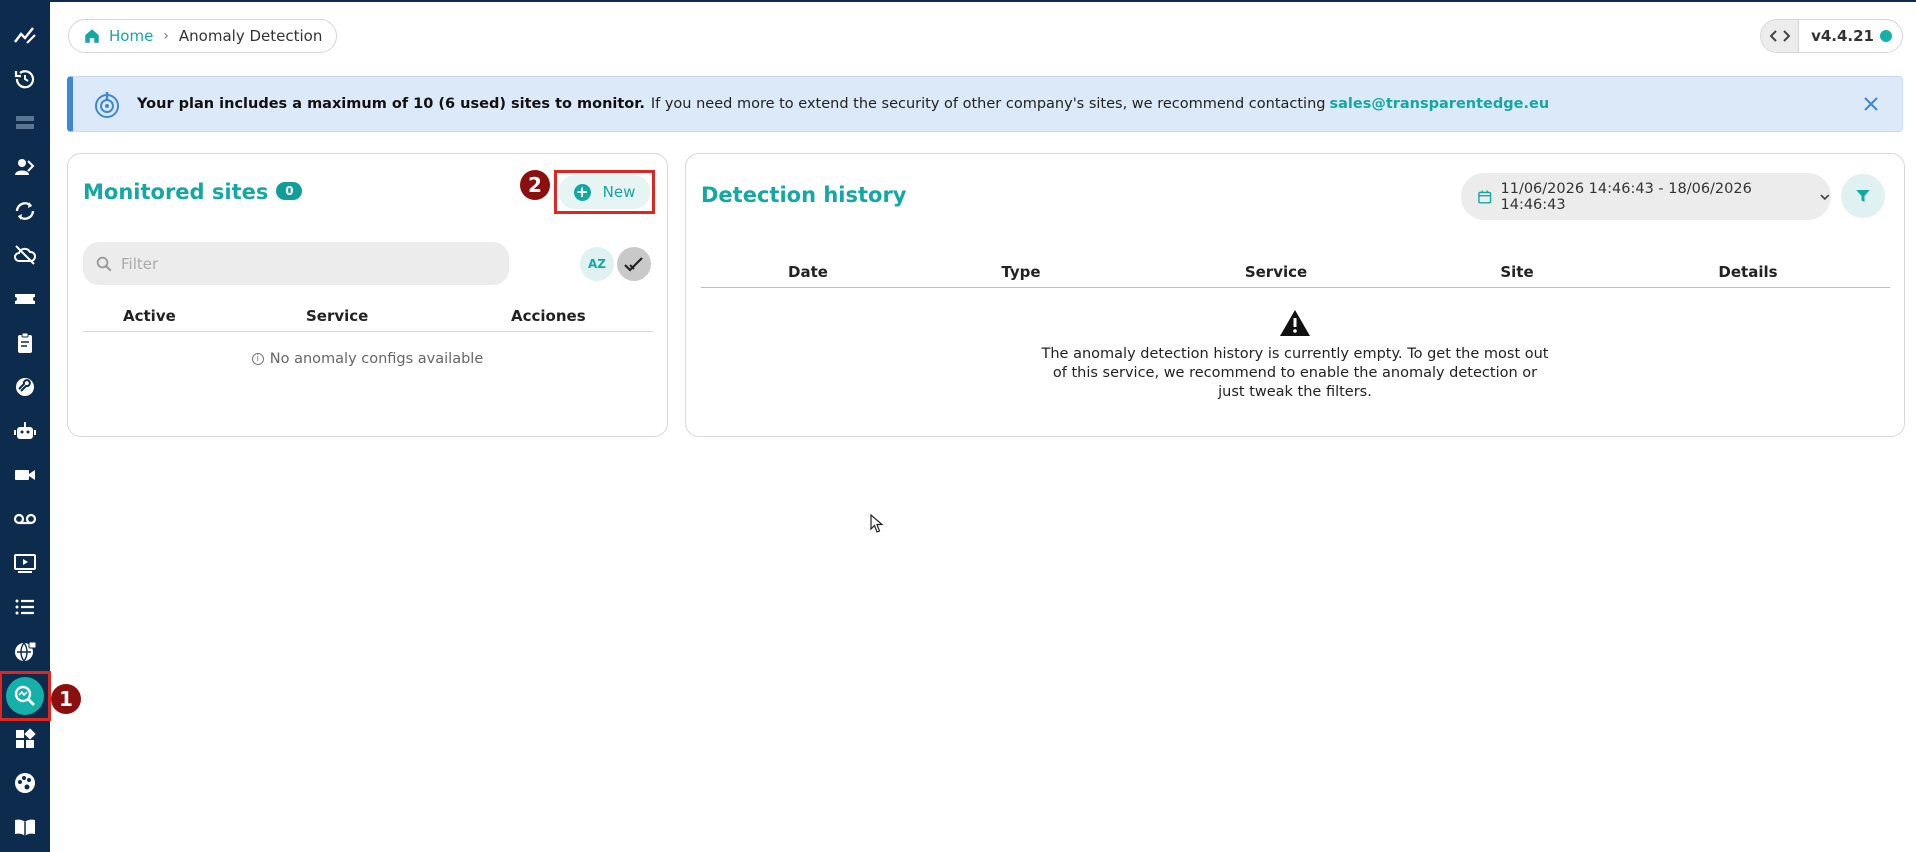 The image size is (1916, 852). I want to click on new-button-highlight: + New, so click(604, 192).